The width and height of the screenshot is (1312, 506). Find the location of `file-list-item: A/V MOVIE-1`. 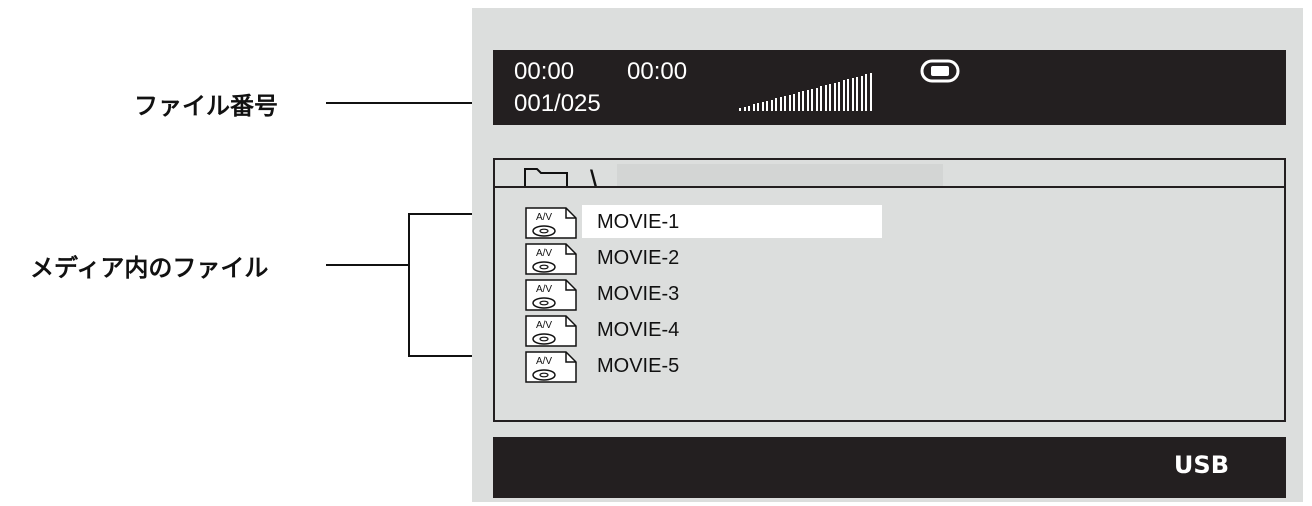

file-list-item: A/V MOVIE-1 is located at coordinates (705, 223).